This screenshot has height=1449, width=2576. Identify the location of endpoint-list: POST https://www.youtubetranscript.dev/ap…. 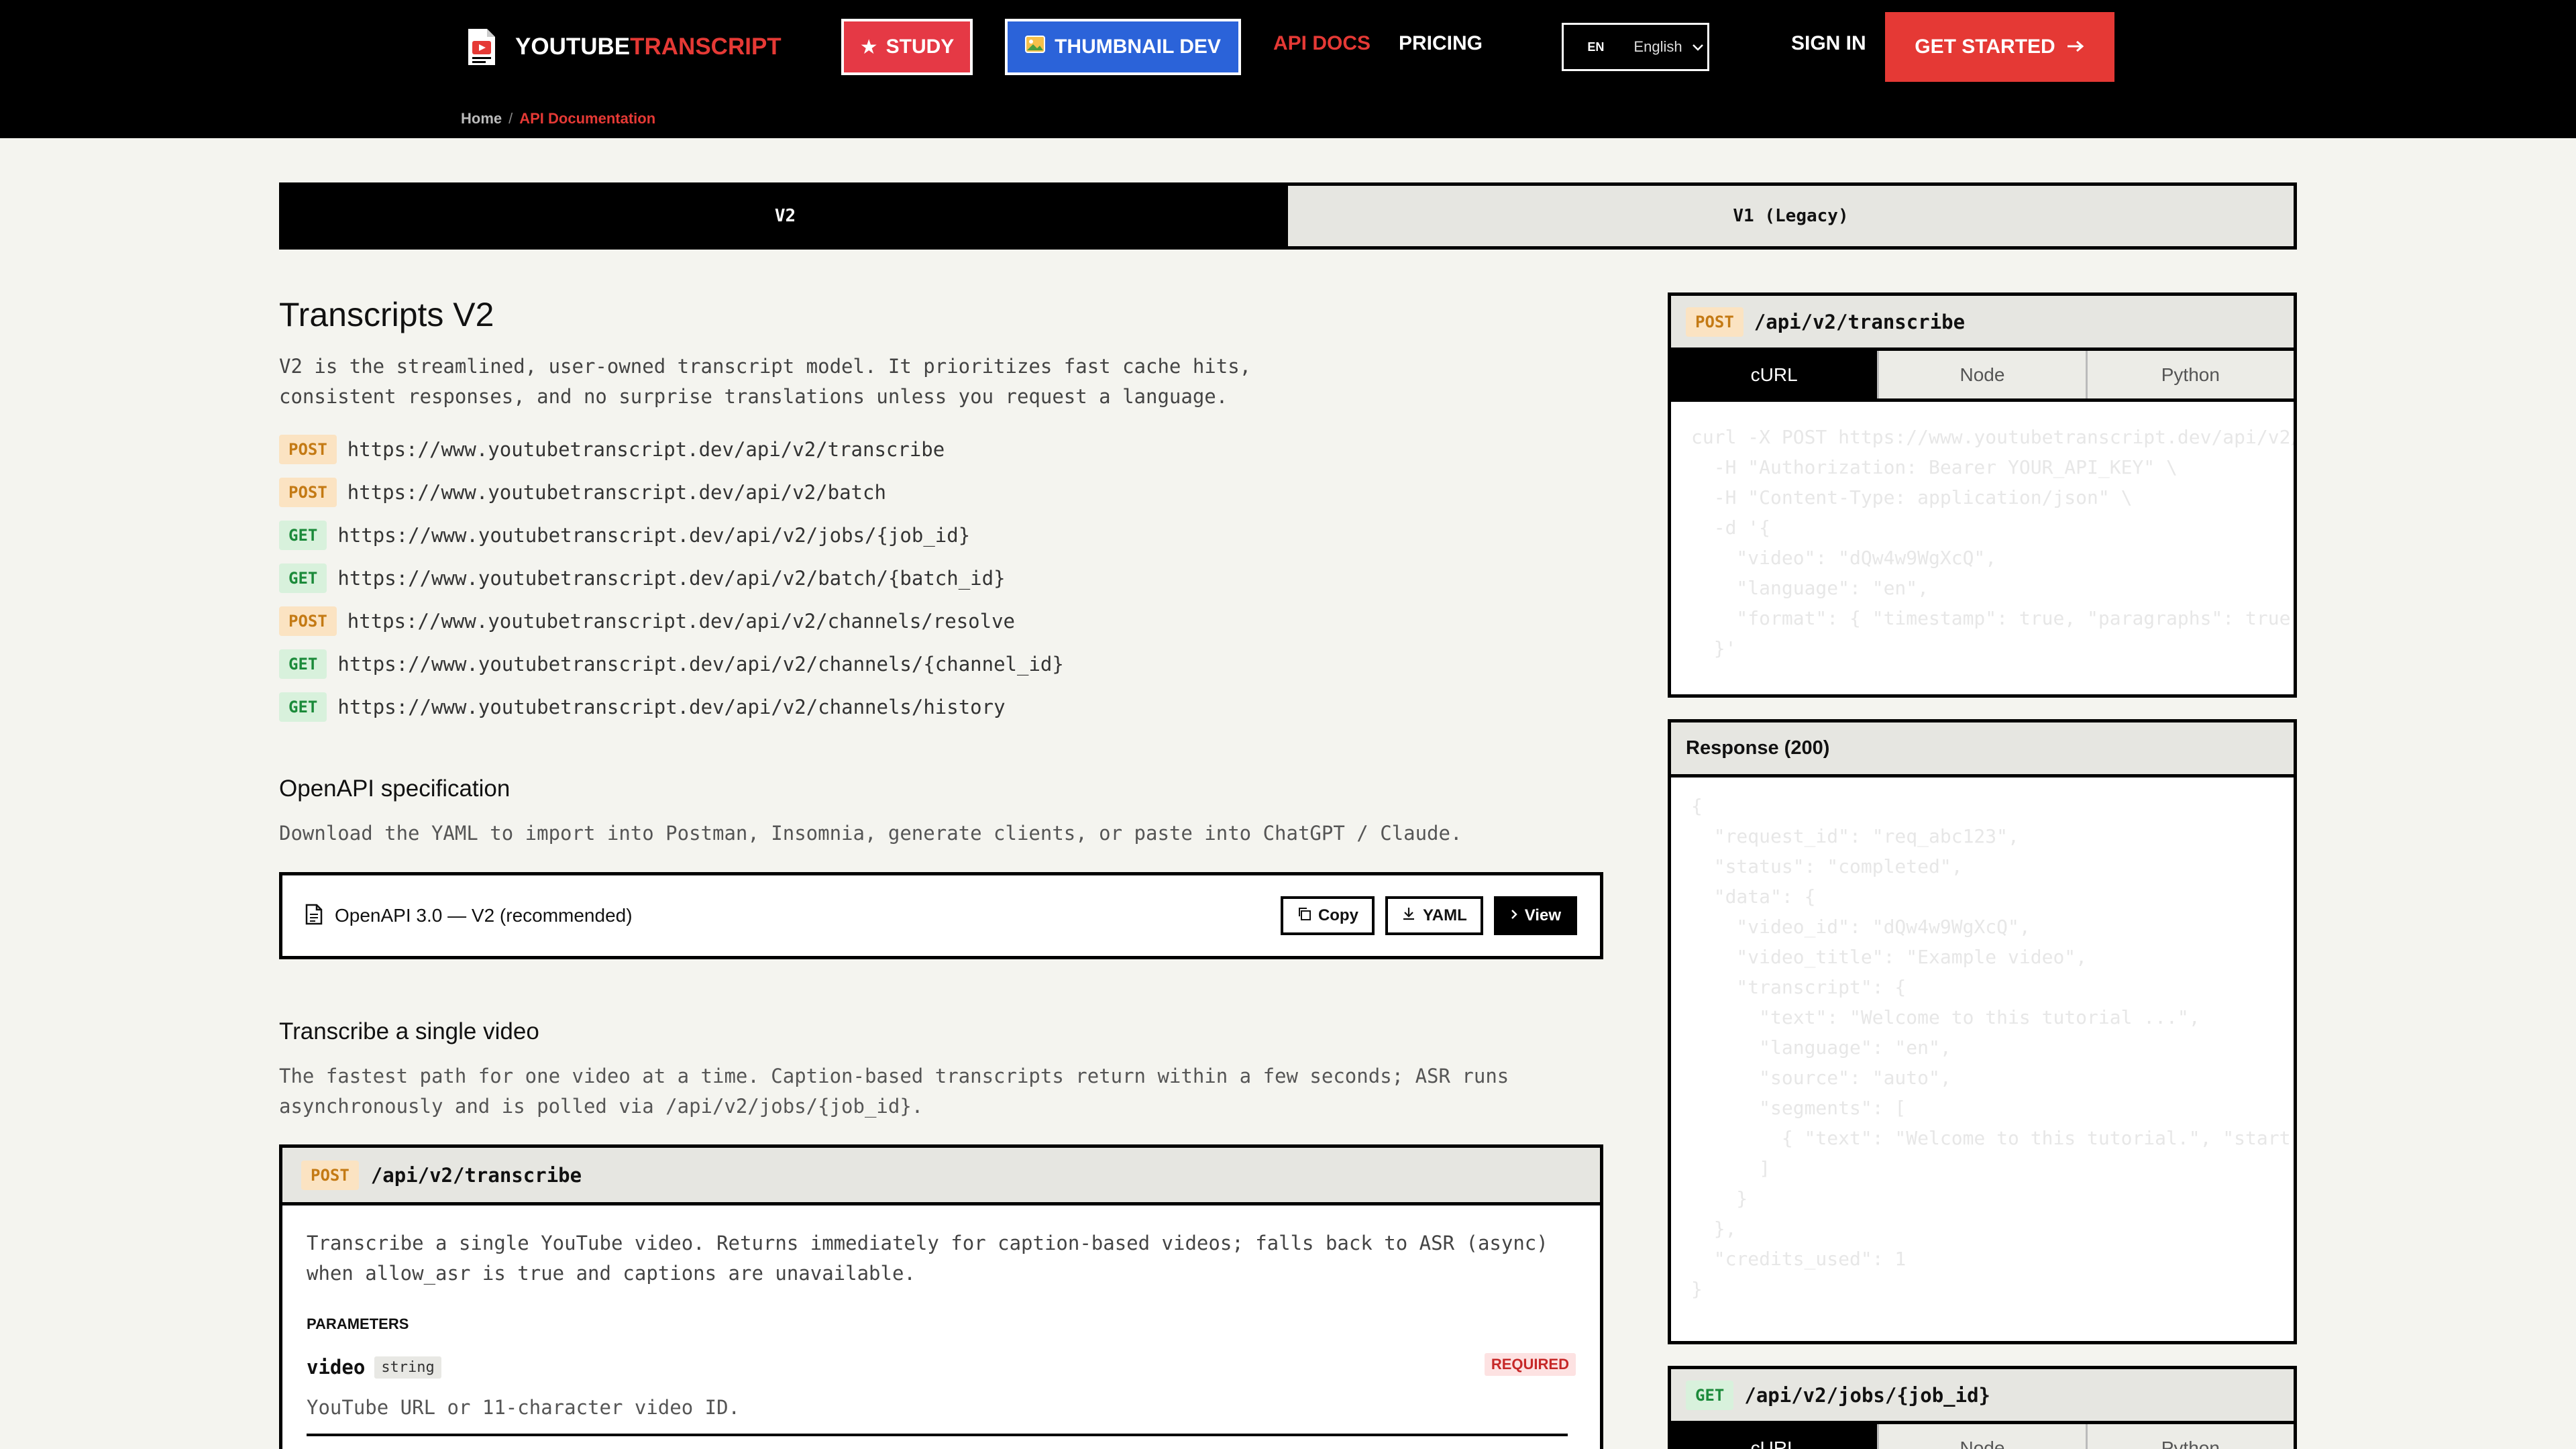
(671, 578).